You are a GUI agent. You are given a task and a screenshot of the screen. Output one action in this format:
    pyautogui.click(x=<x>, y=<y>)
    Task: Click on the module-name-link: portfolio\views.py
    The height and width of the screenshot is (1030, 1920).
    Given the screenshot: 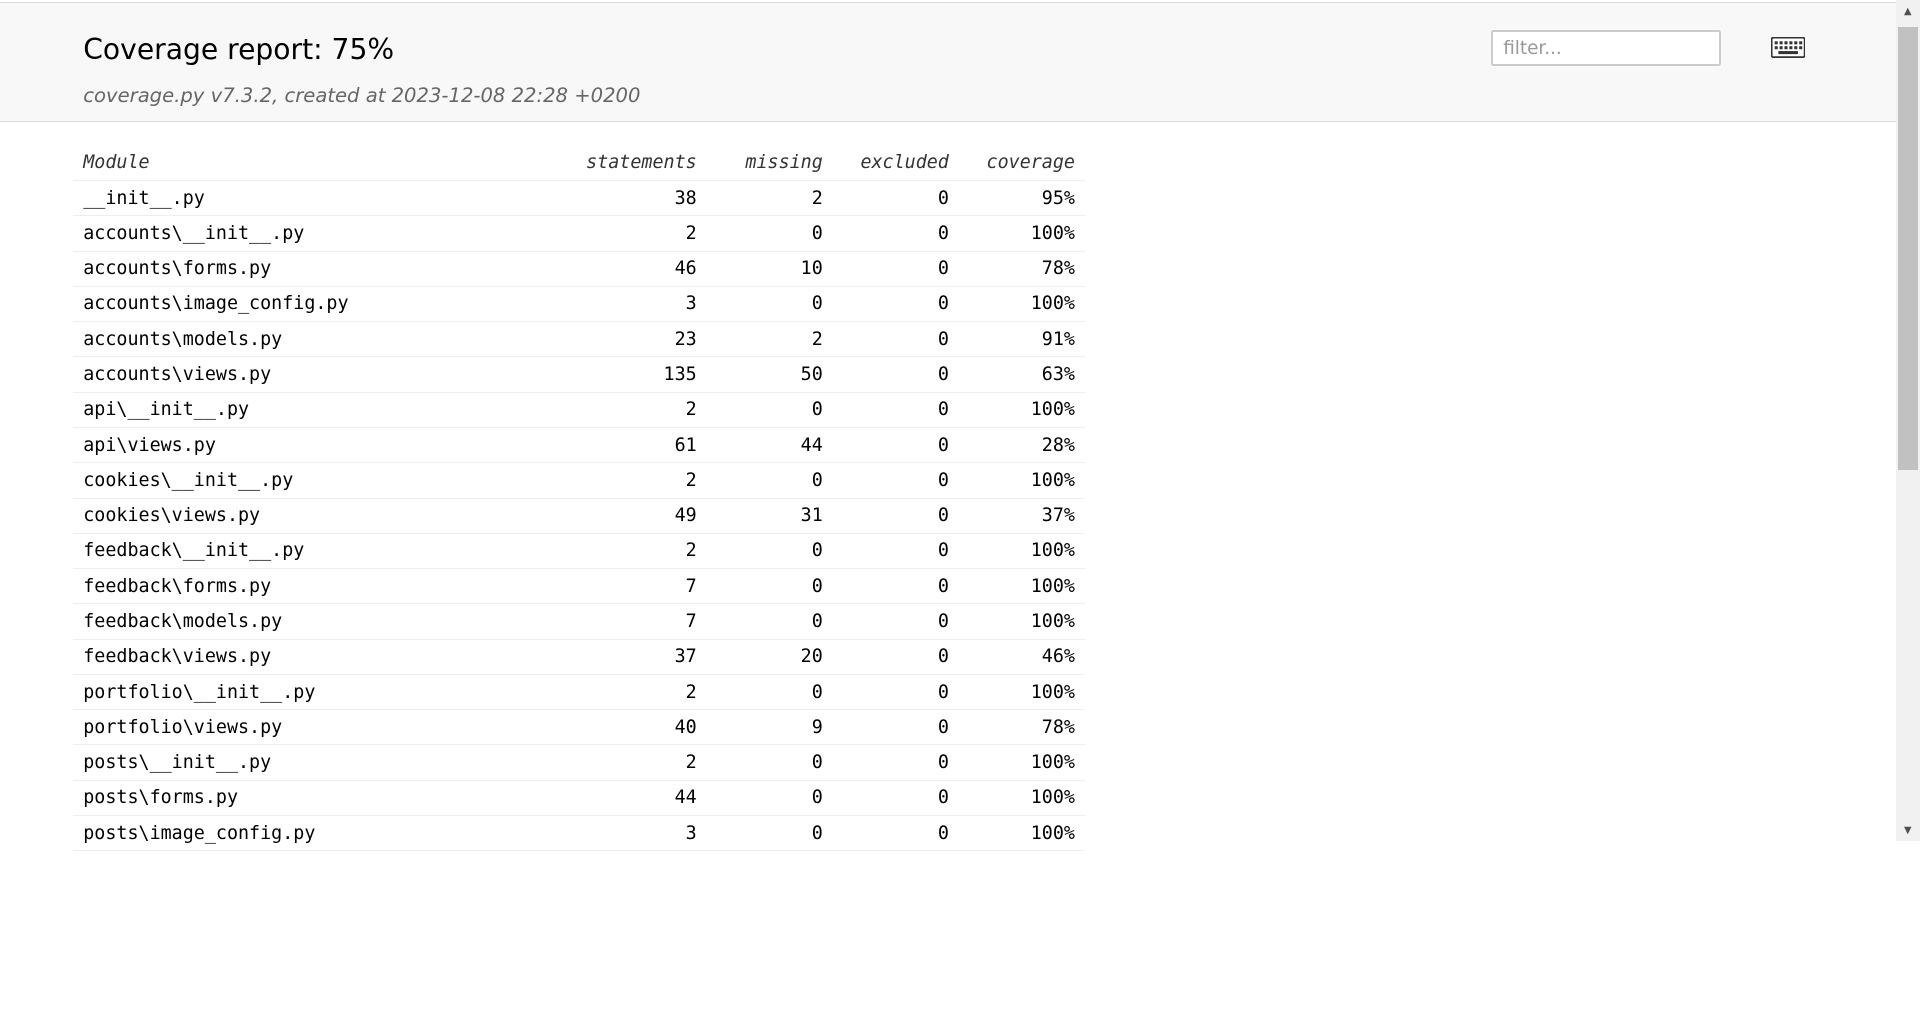 What is the action you would take?
    pyautogui.click(x=310, y=727)
    